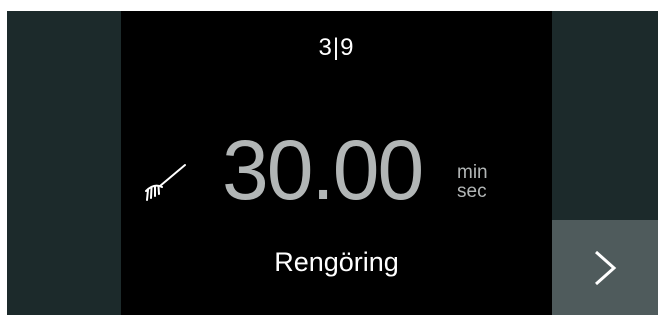  Describe the element at coordinates (336, 47) in the screenshot. I see `step-counter: 3|9` at that location.